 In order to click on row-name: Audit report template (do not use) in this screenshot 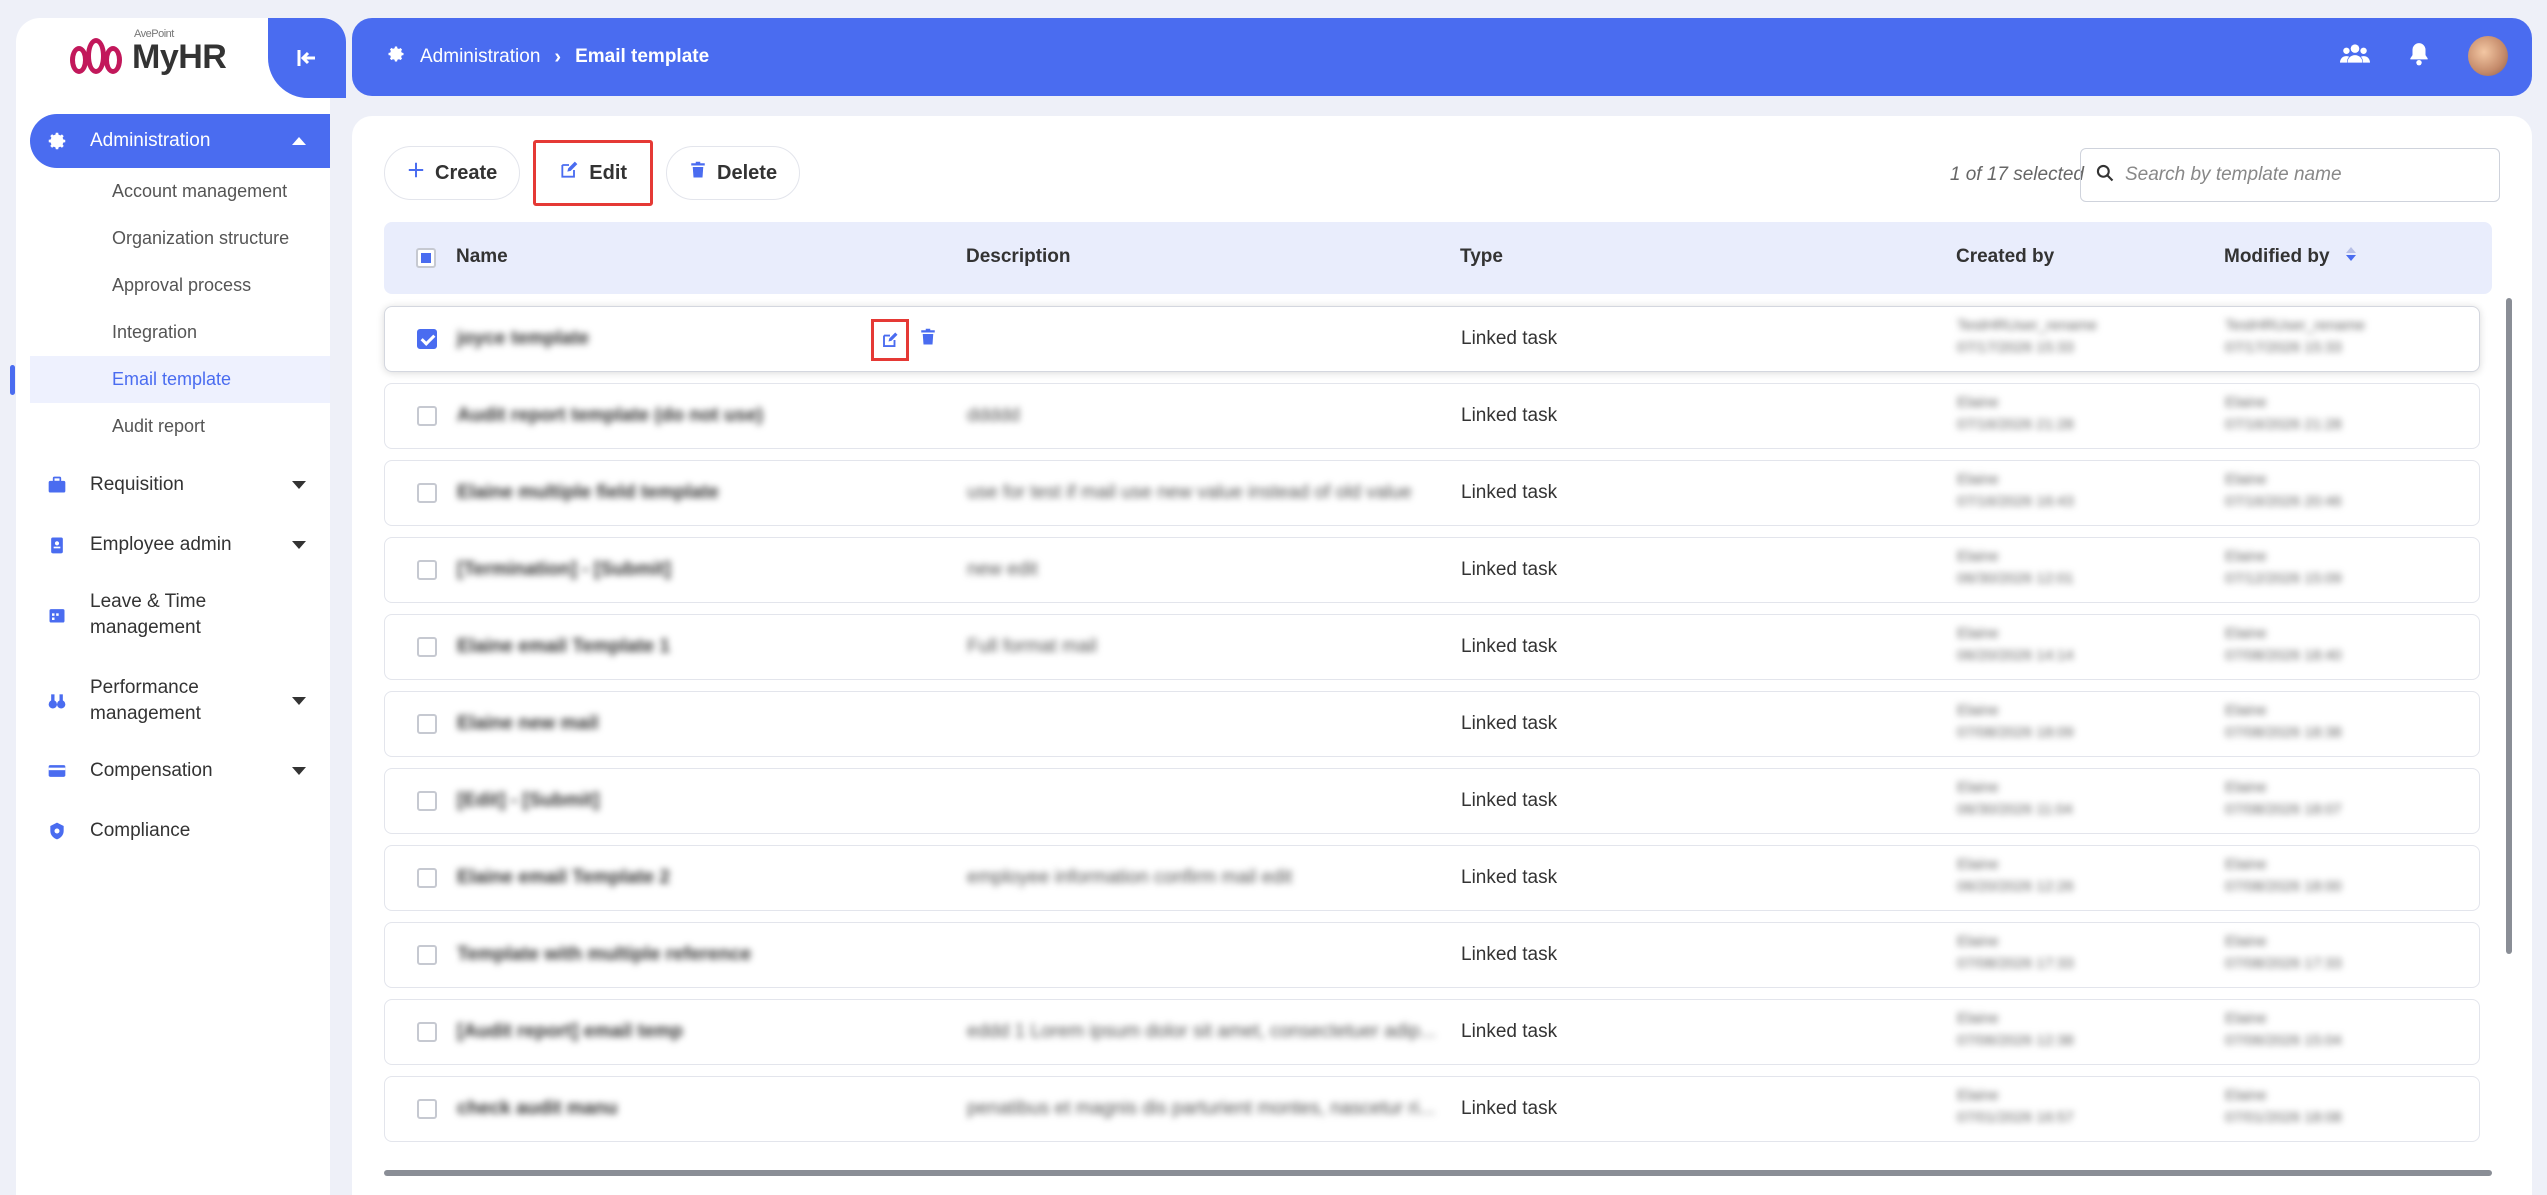, I will do `click(610, 416)`.